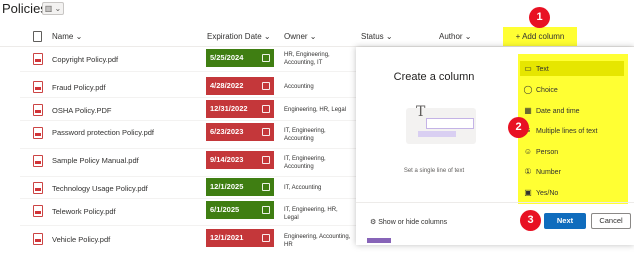  Describe the element at coordinates (307, 59) in the screenshot. I see `owner-cell: HR, Engineering, Accounting, IT` at that location.